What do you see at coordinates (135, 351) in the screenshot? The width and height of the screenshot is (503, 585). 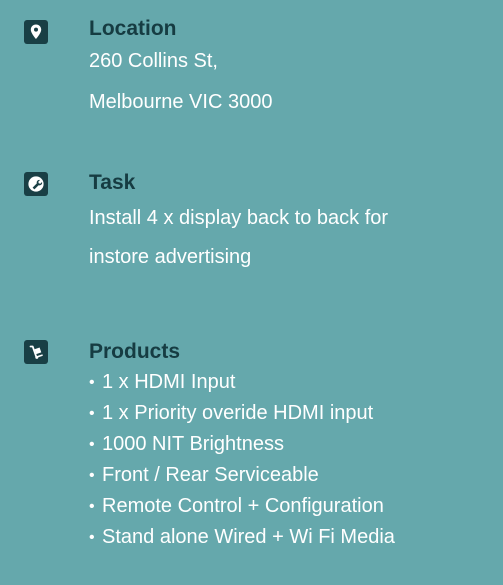 I see `products-heading: Products` at bounding box center [135, 351].